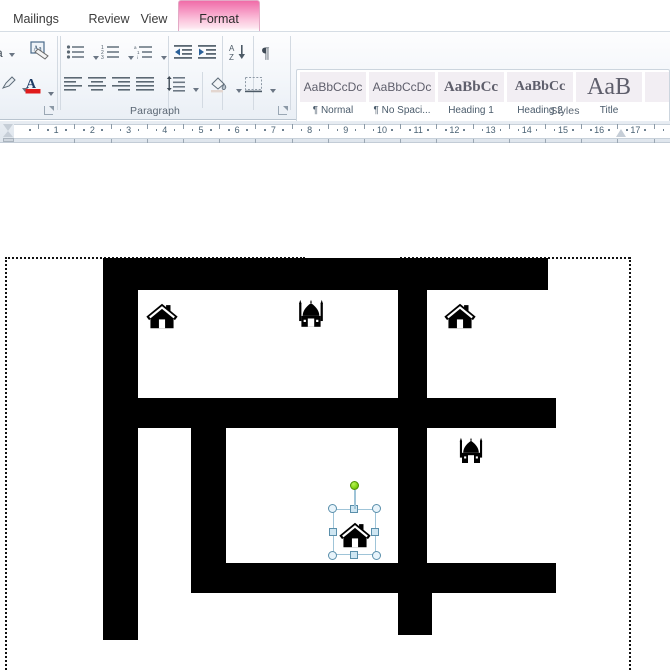 The height and width of the screenshot is (670, 670). What do you see at coordinates (376, 555) in the screenshot?
I see `resize-handle-bottom-right` at bounding box center [376, 555].